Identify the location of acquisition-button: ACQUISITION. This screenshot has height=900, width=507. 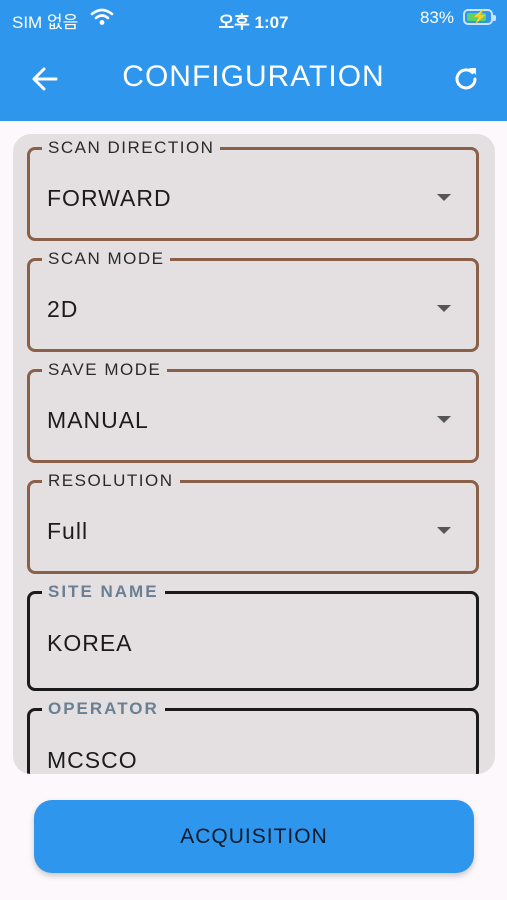
(254, 836).